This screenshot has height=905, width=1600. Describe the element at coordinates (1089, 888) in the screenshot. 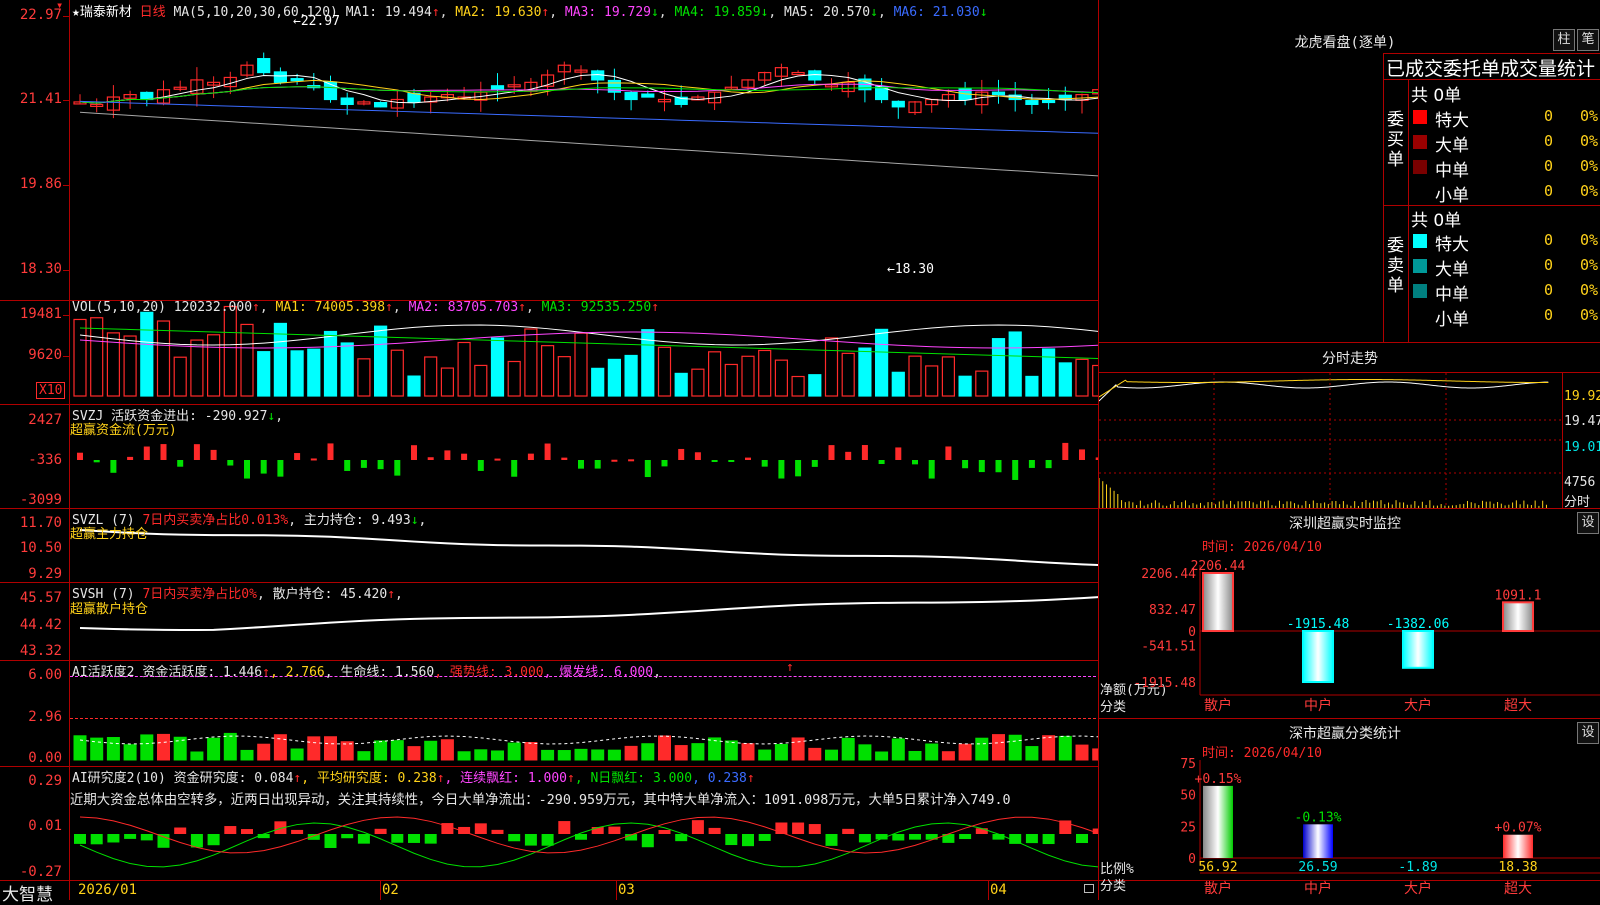

I see `lock-icon` at that location.